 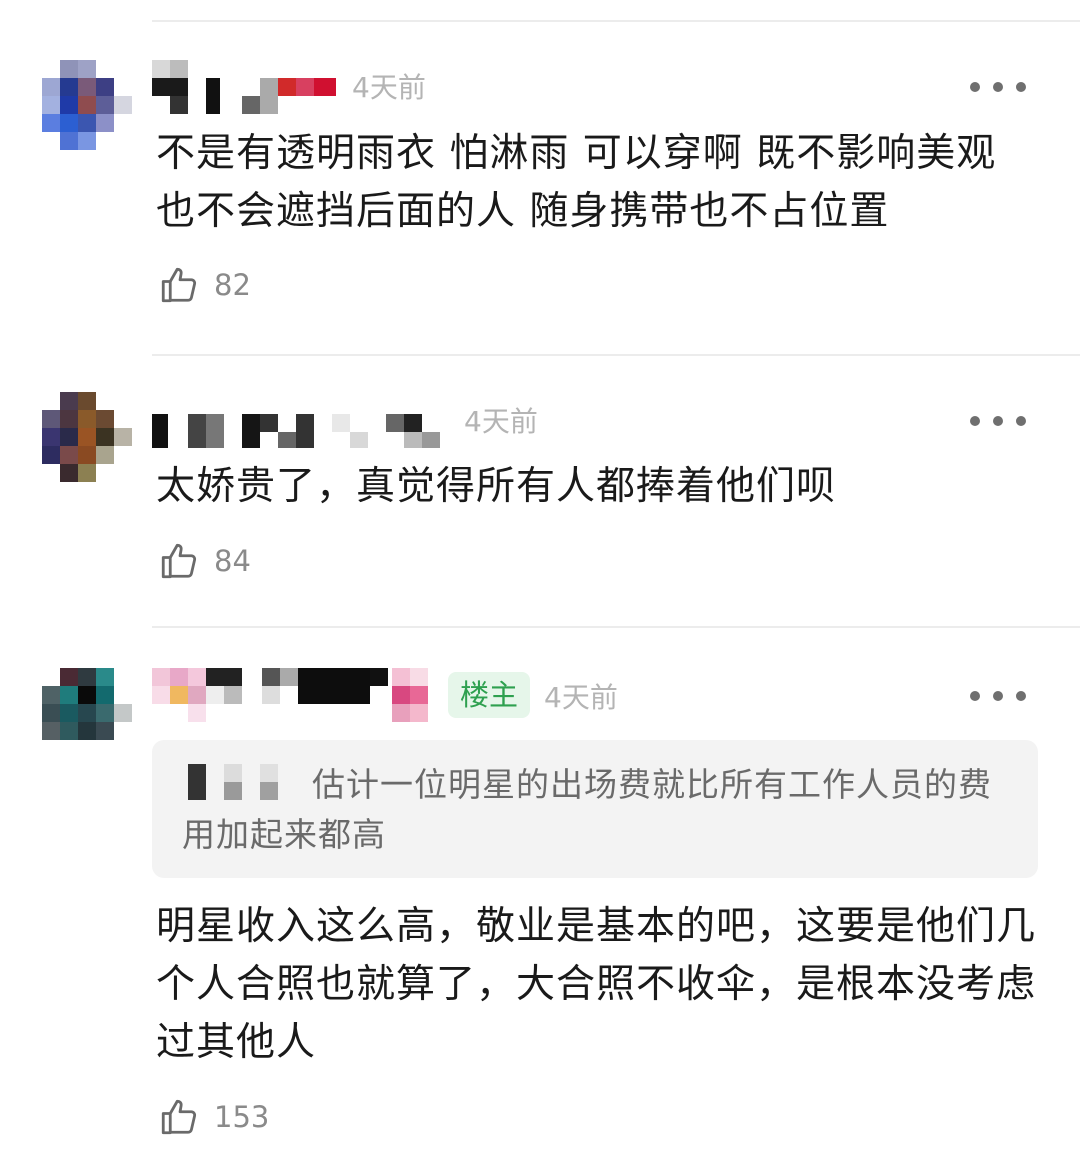 What do you see at coordinates (232, 561) in the screenshot?
I see `like-count: 84` at bounding box center [232, 561].